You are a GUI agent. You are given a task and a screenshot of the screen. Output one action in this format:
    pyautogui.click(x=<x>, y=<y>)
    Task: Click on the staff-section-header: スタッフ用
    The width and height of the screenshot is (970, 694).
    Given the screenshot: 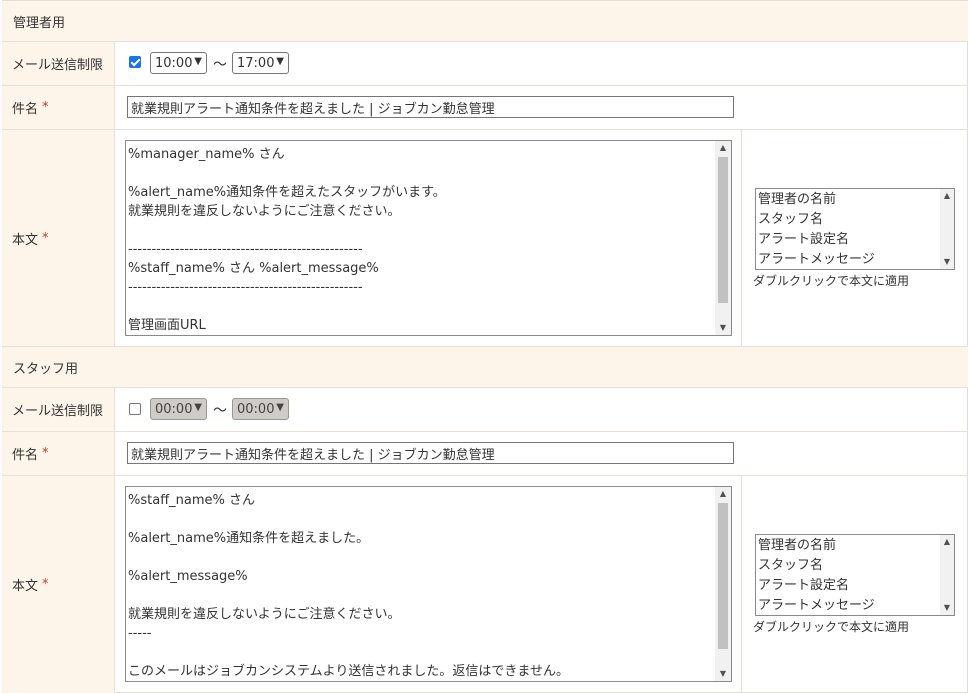 What is the action you would take?
    pyautogui.click(x=485, y=367)
    